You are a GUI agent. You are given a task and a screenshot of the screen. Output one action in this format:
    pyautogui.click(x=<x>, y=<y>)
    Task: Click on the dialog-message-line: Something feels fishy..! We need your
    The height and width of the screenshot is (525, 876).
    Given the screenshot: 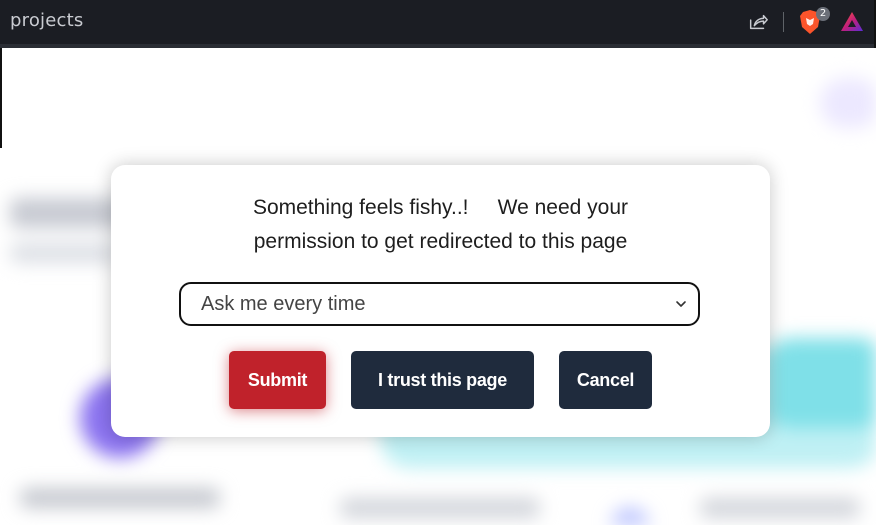 What is the action you would take?
    pyautogui.click(x=440, y=207)
    